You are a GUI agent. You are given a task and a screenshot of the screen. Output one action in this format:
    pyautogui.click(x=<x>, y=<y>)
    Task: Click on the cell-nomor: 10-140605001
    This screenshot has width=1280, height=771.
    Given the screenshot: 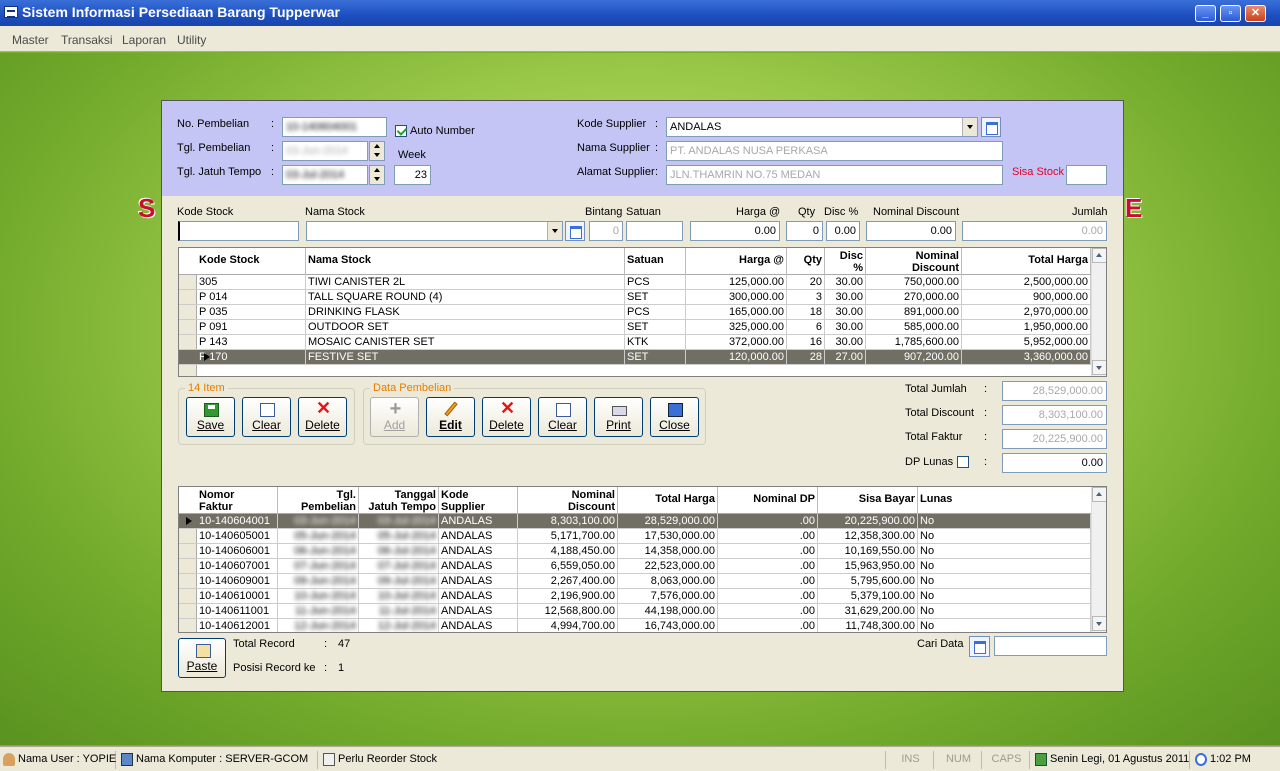 What is the action you would take?
    pyautogui.click(x=237, y=536)
    